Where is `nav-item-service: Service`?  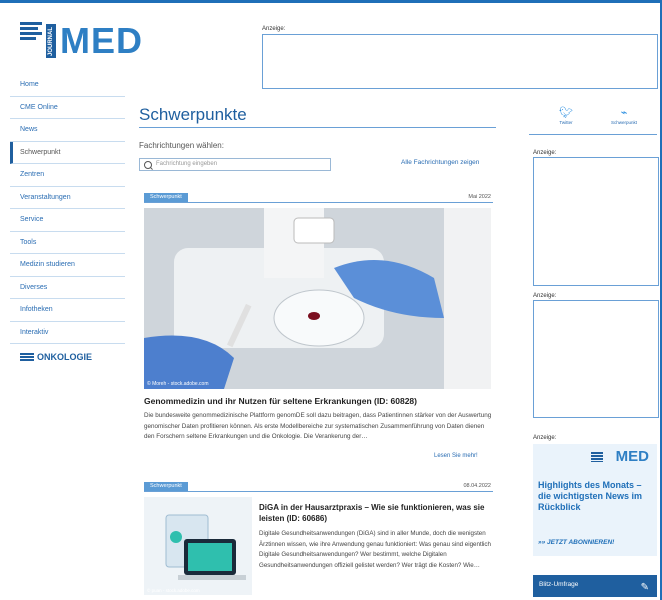 nav-item-service: Service is located at coordinates (67, 220).